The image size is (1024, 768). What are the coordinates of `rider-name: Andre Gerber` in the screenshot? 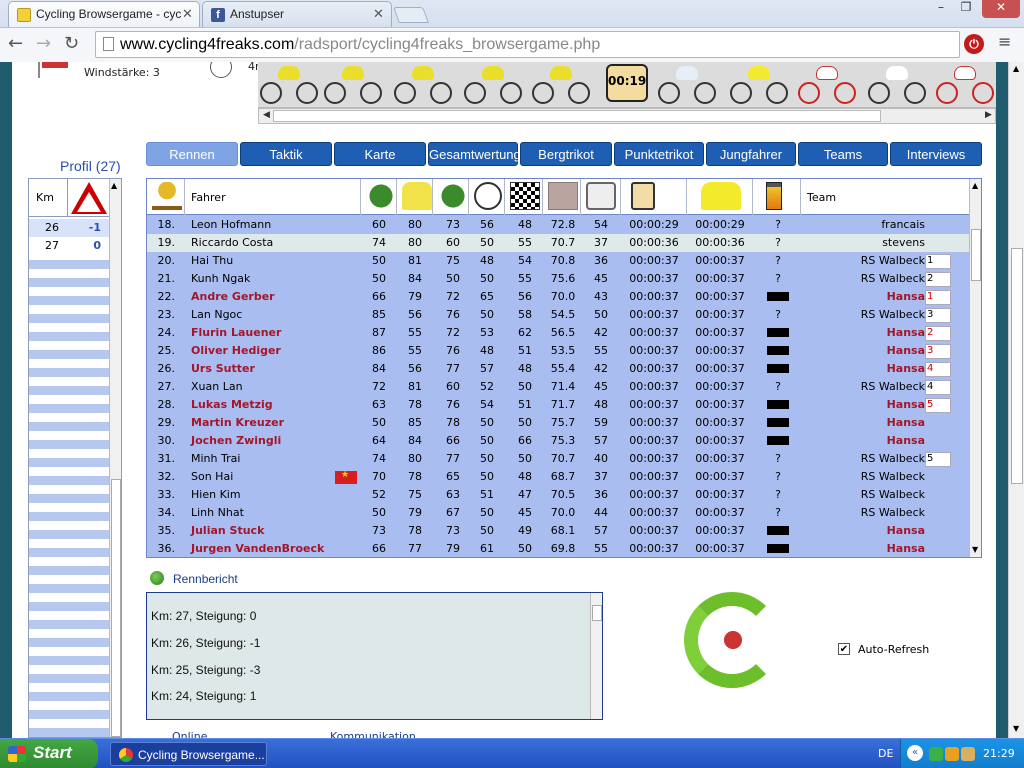 It's located at (233, 296).